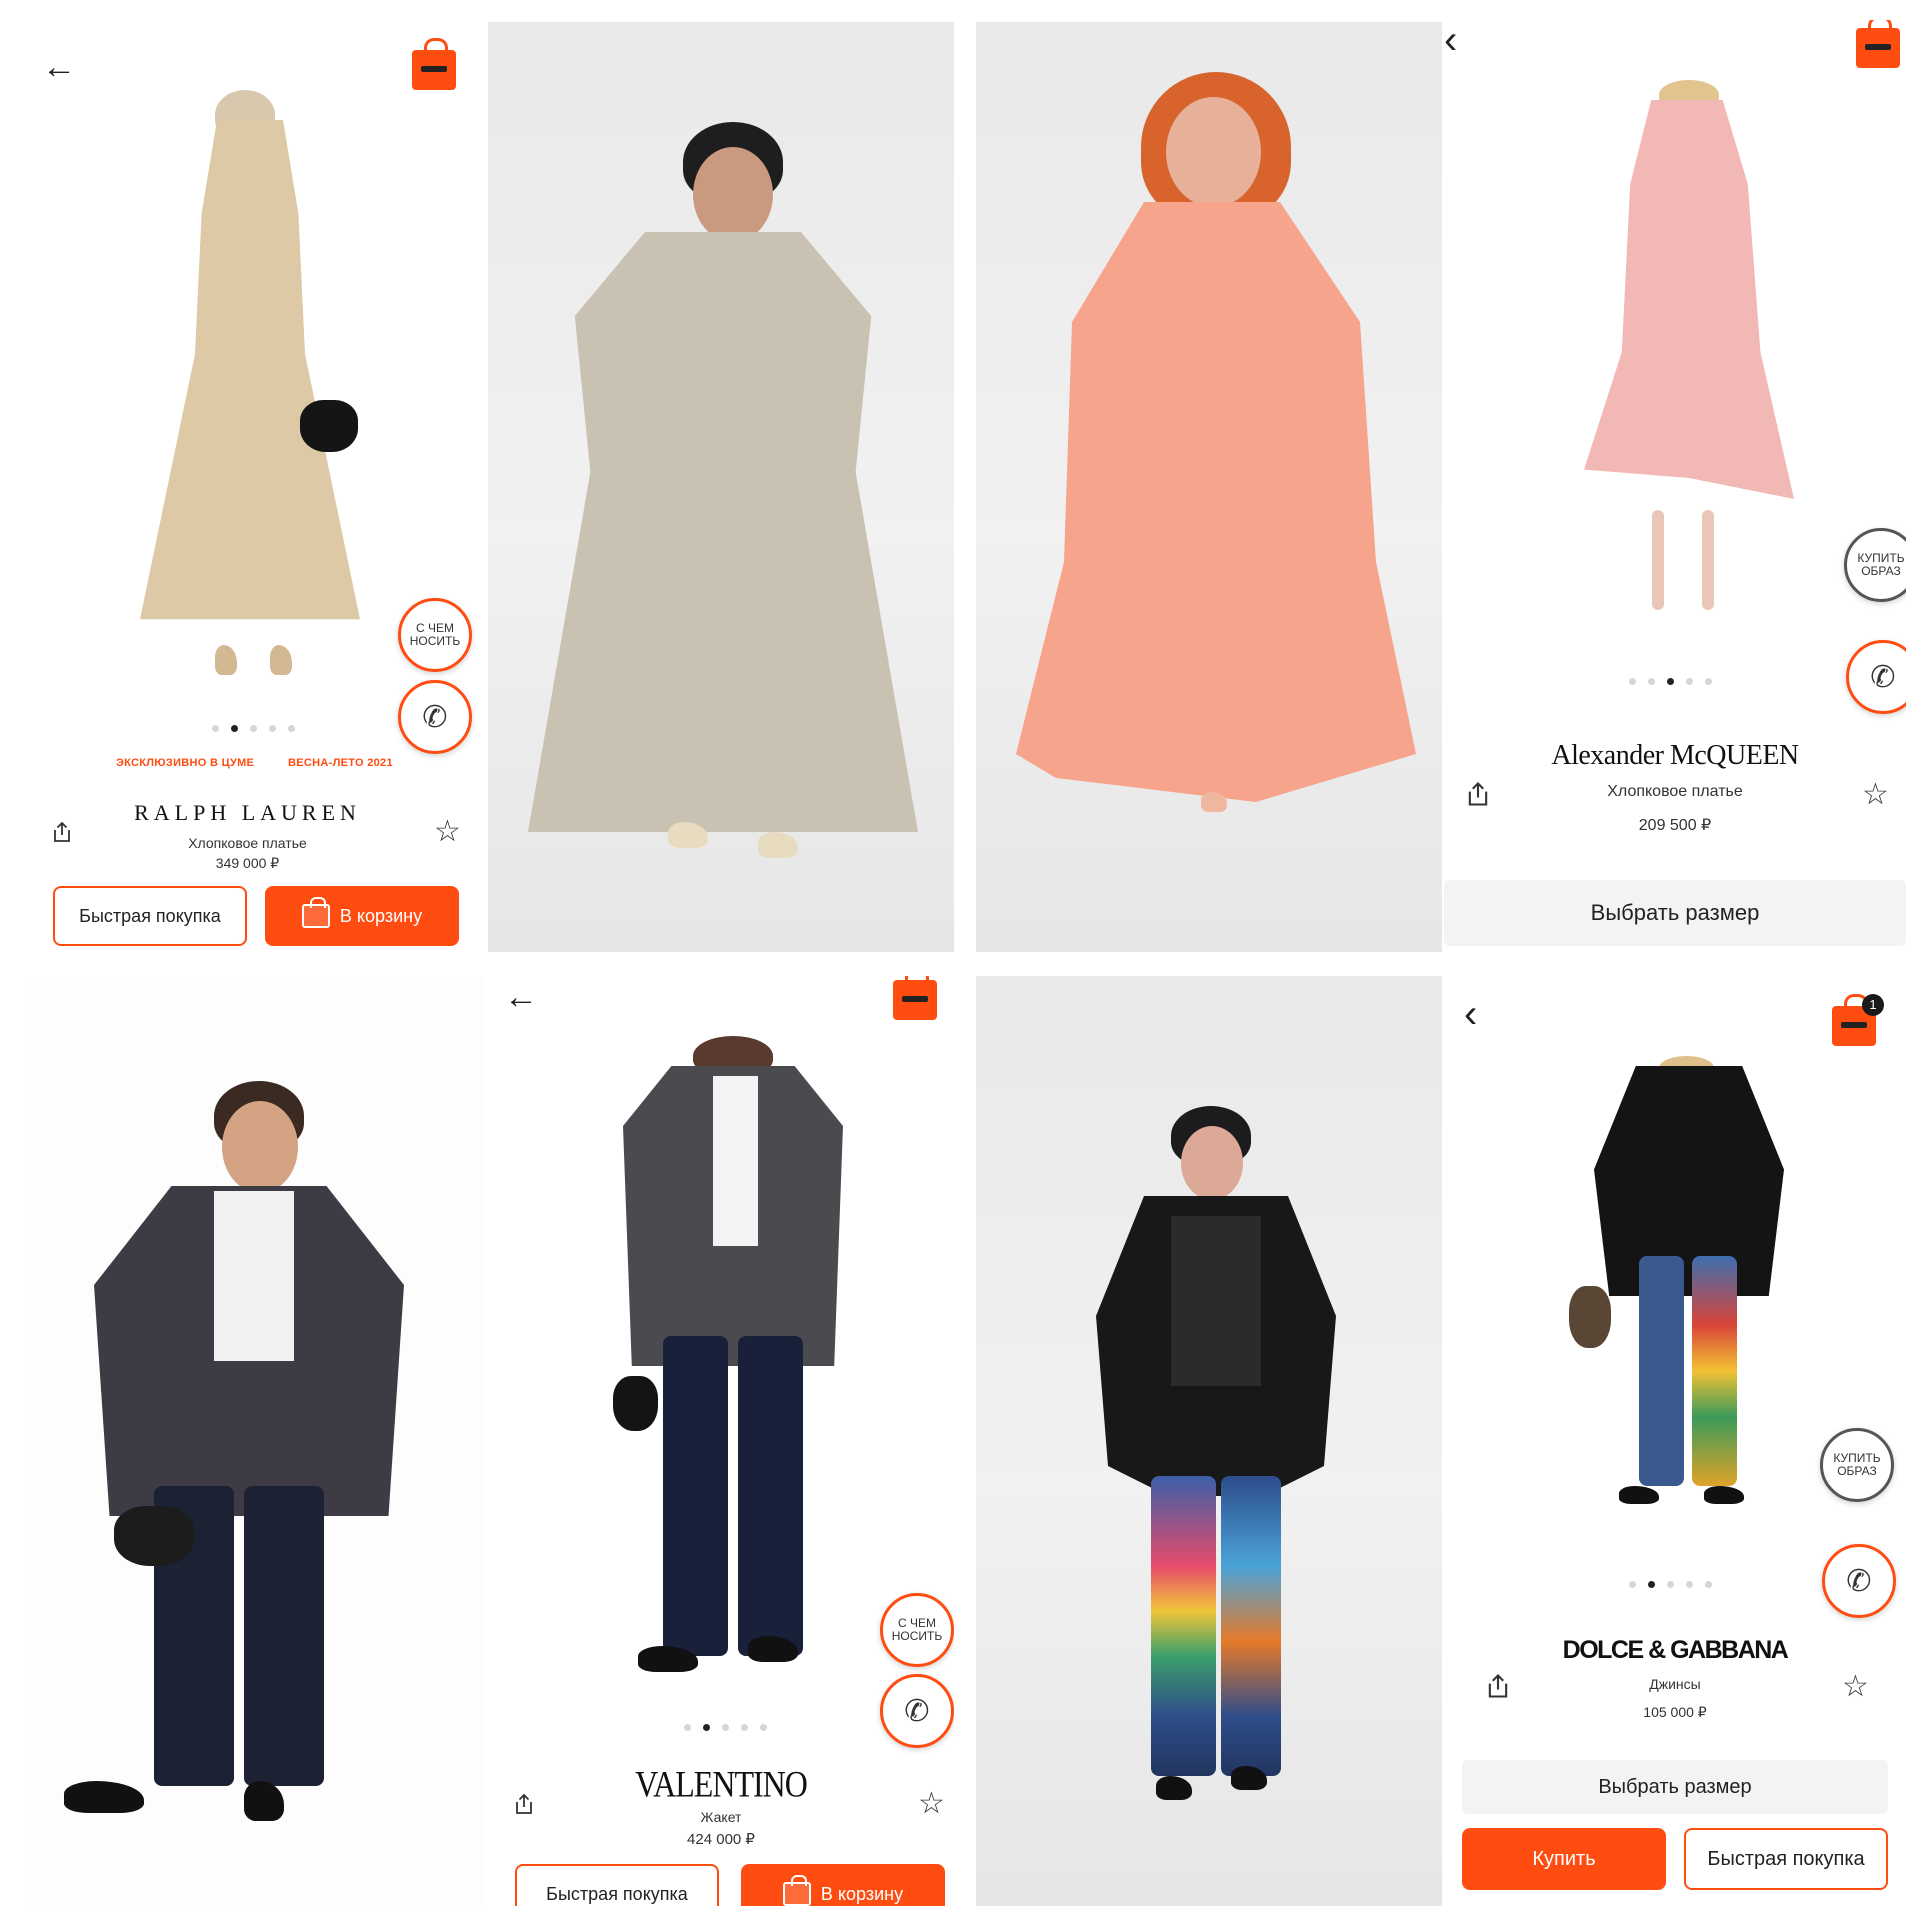  What do you see at coordinates (185, 763) in the screenshot?
I see `exclusive-tag: ЭКСКЛЮЗИВНО В ЦУМЕ` at bounding box center [185, 763].